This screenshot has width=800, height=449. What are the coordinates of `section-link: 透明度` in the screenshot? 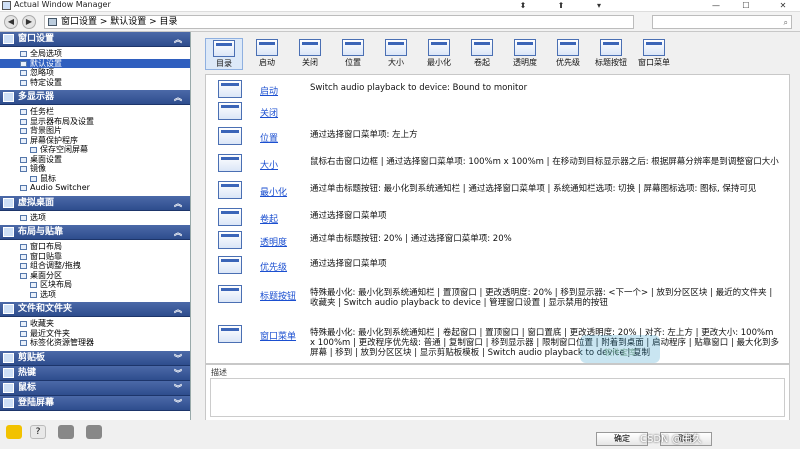 It's located at (273, 241).